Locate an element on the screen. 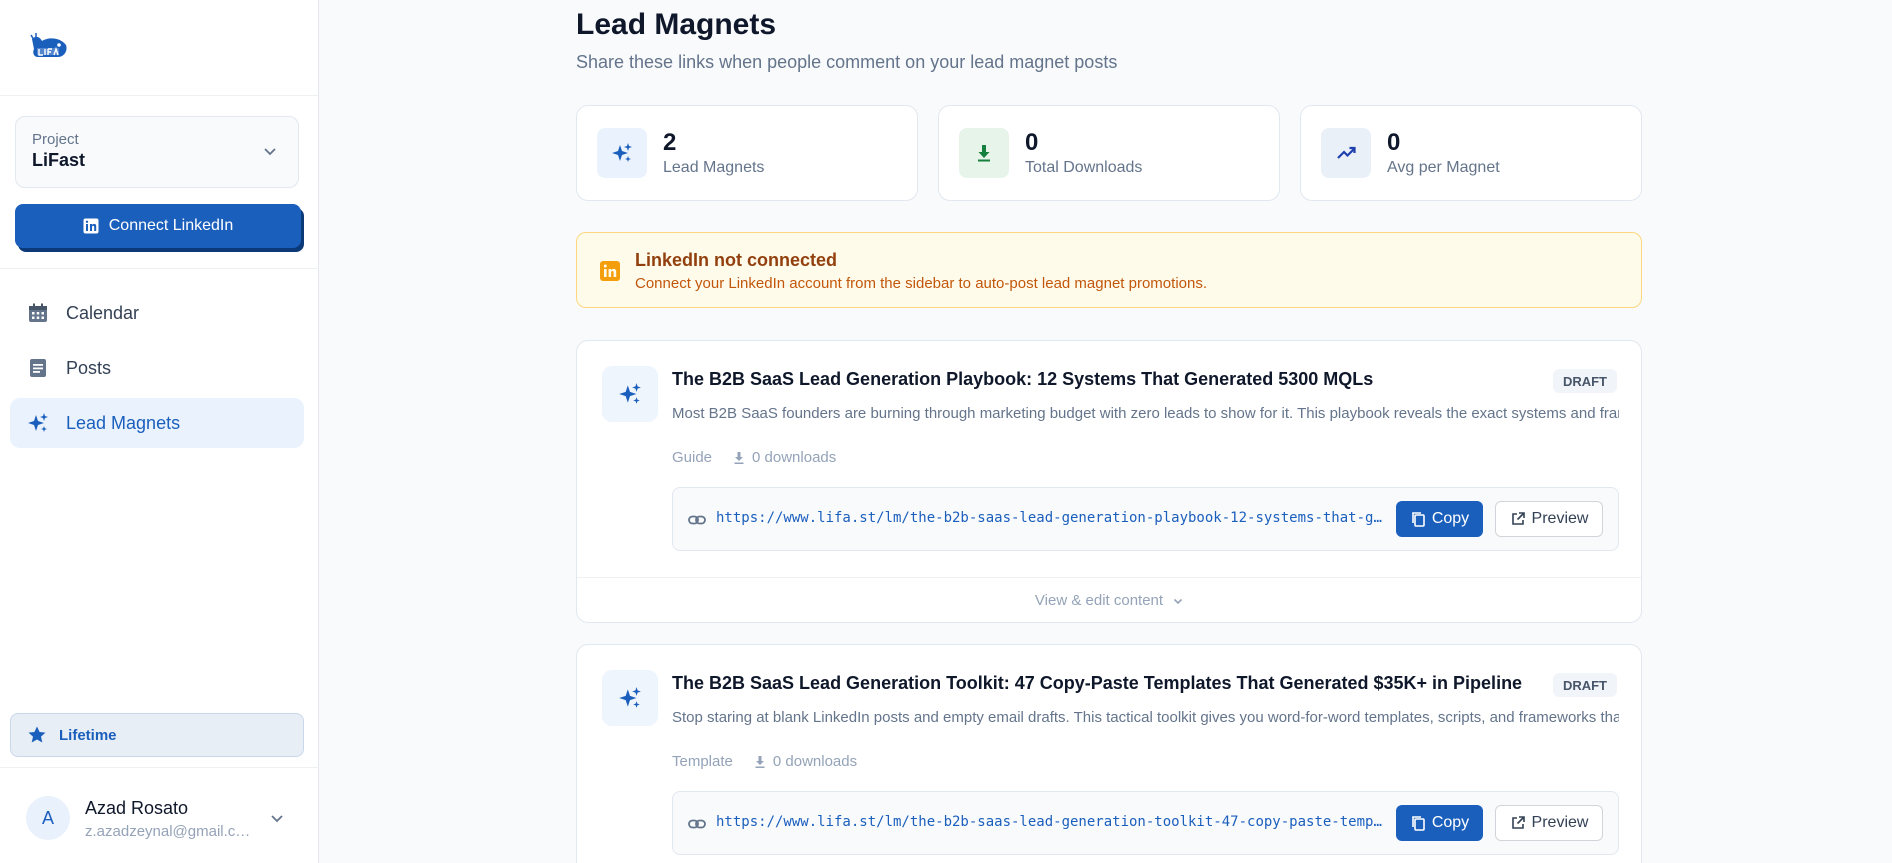 This screenshot has height=863, width=1892. alert-title: LinkedIn not connected is located at coordinates (736, 260).